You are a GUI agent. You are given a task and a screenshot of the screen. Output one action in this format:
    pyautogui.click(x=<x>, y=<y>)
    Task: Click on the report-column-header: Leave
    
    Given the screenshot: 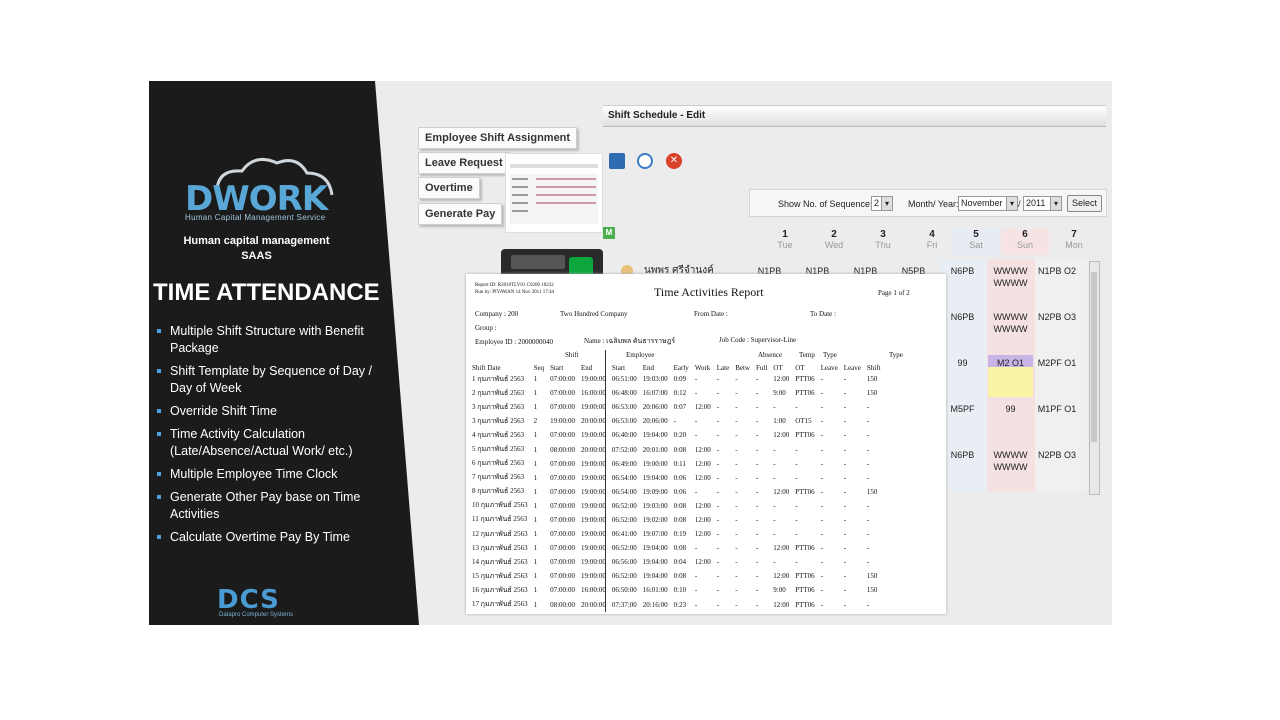 What is the action you would take?
    pyautogui.click(x=852, y=368)
    